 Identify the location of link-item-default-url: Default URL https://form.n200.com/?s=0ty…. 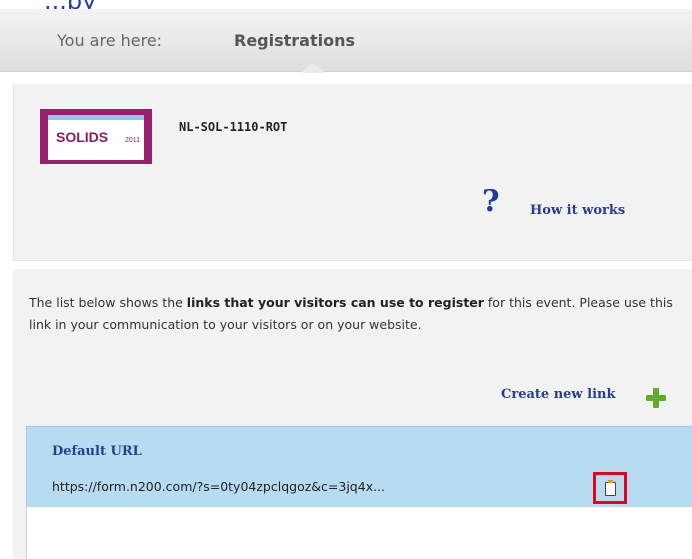
(359, 467).